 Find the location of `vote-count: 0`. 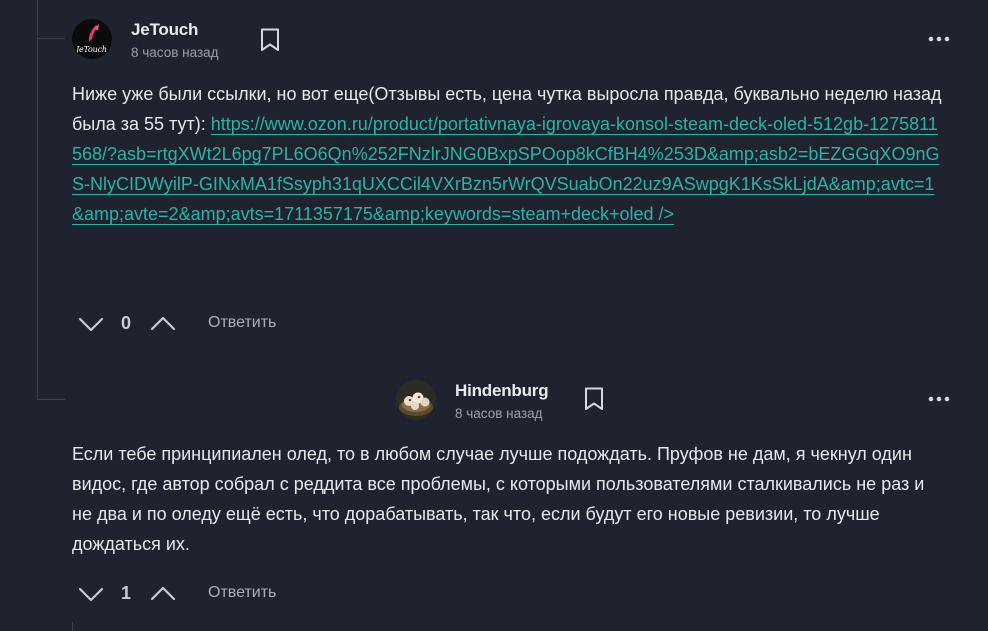

vote-count: 0 is located at coordinates (126, 323).